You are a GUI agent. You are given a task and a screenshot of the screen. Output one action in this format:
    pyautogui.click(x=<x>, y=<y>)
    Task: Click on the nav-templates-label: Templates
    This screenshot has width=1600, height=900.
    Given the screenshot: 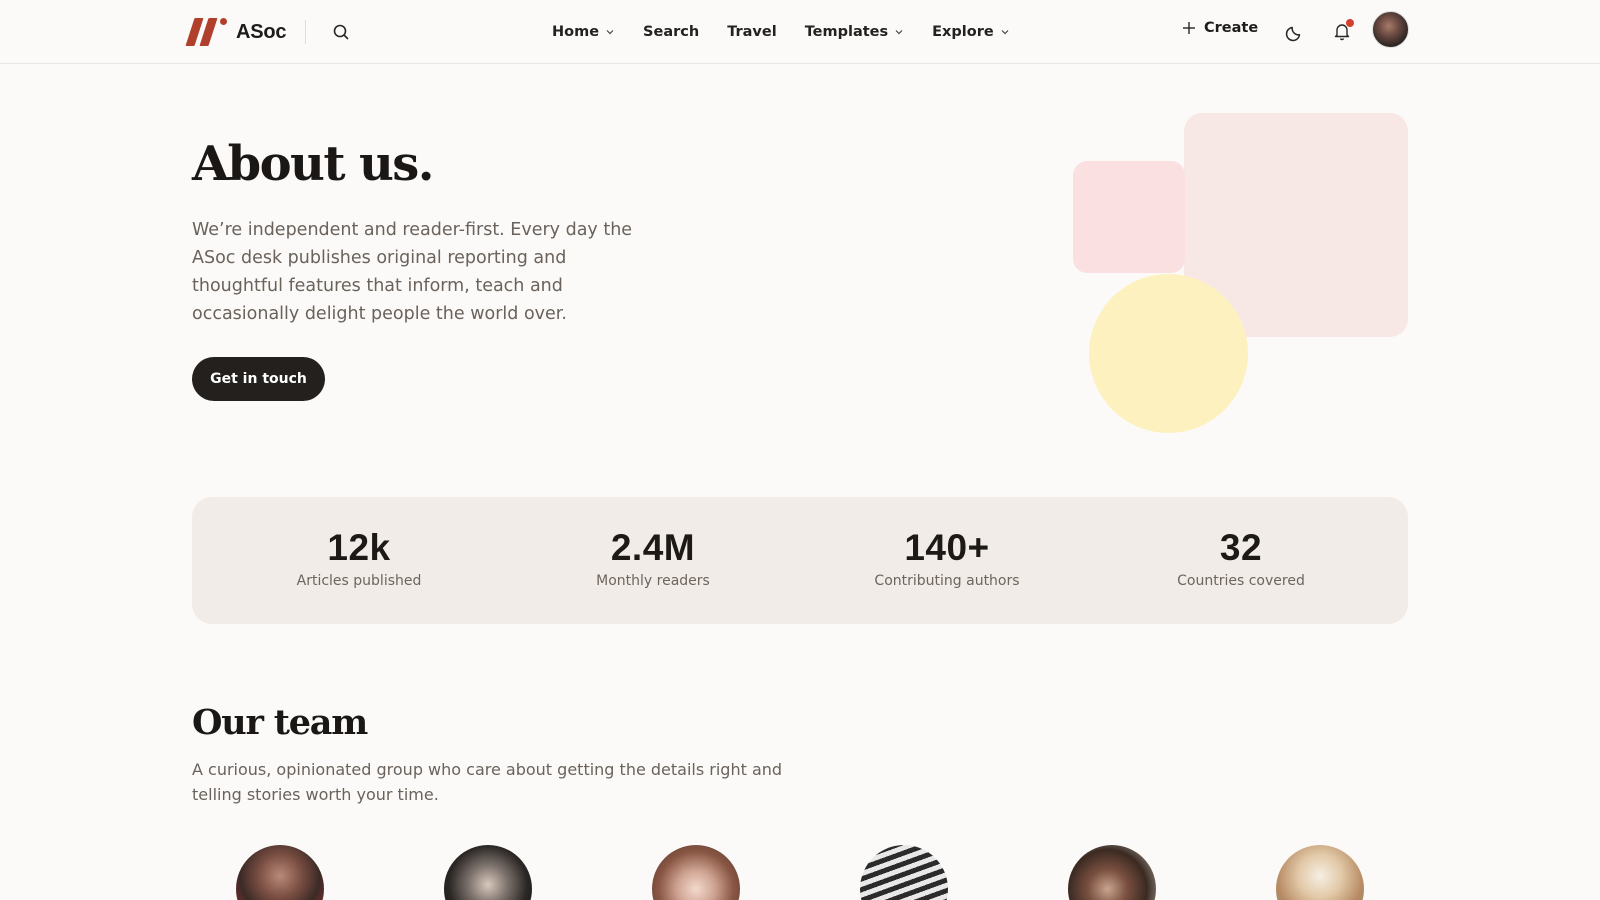 What is the action you would take?
    pyautogui.click(x=846, y=32)
    